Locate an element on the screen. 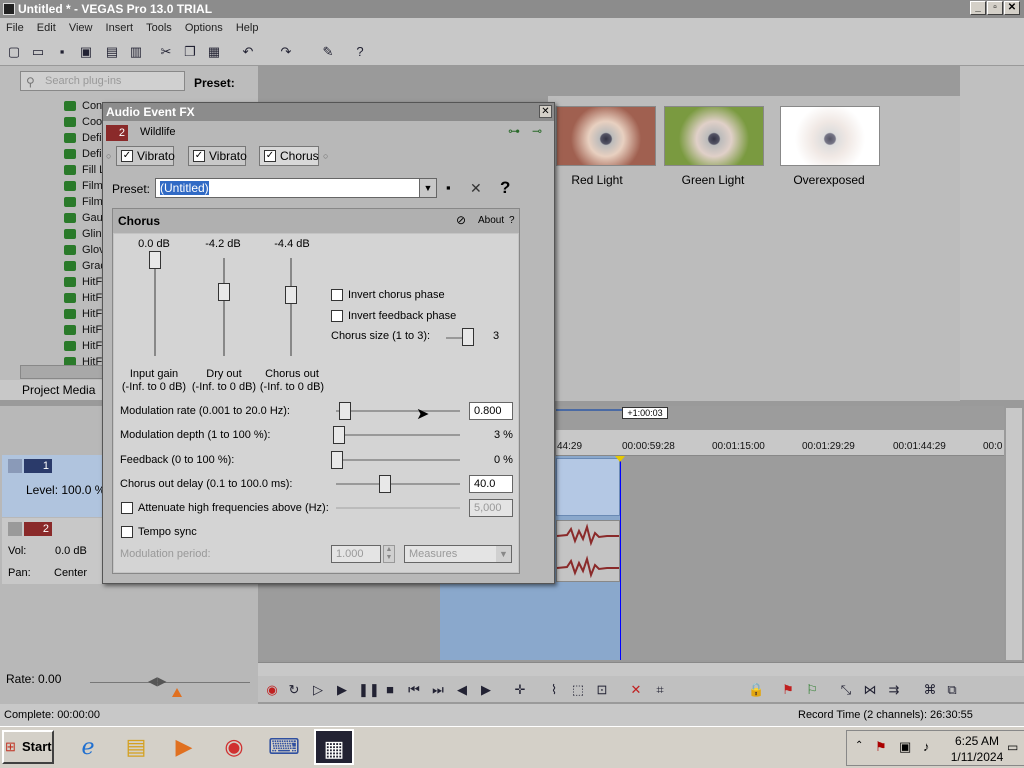 The width and height of the screenshot is (1024, 768). clock-date: 1/11/2024 is located at coordinates (977, 757).